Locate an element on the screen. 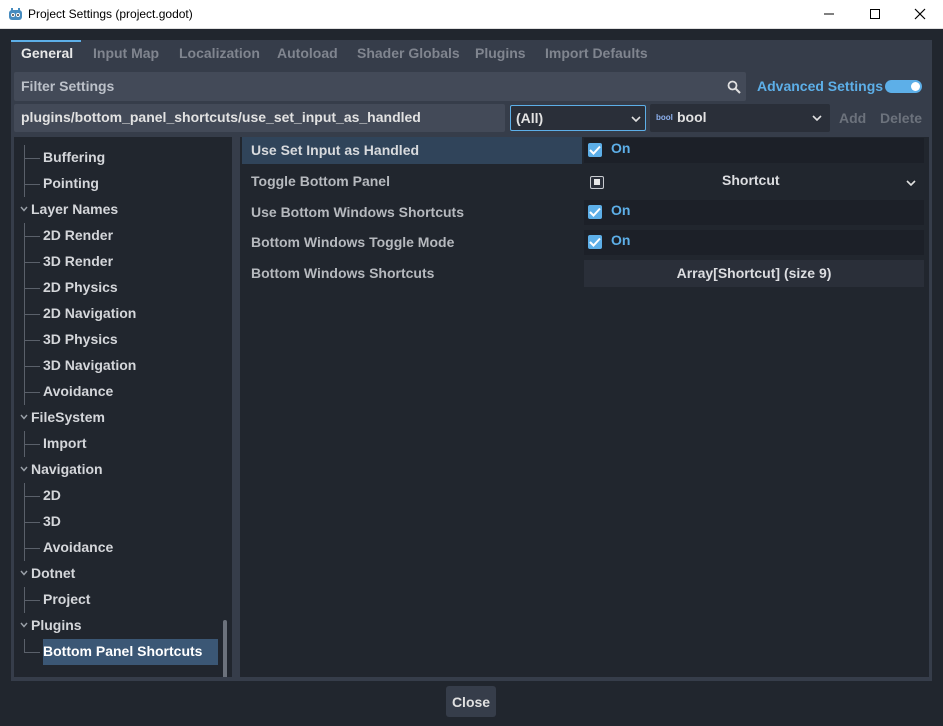 This screenshot has height=726, width=943. tree-item-2d-physics: 2D Physics is located at coordinates (116, 288).